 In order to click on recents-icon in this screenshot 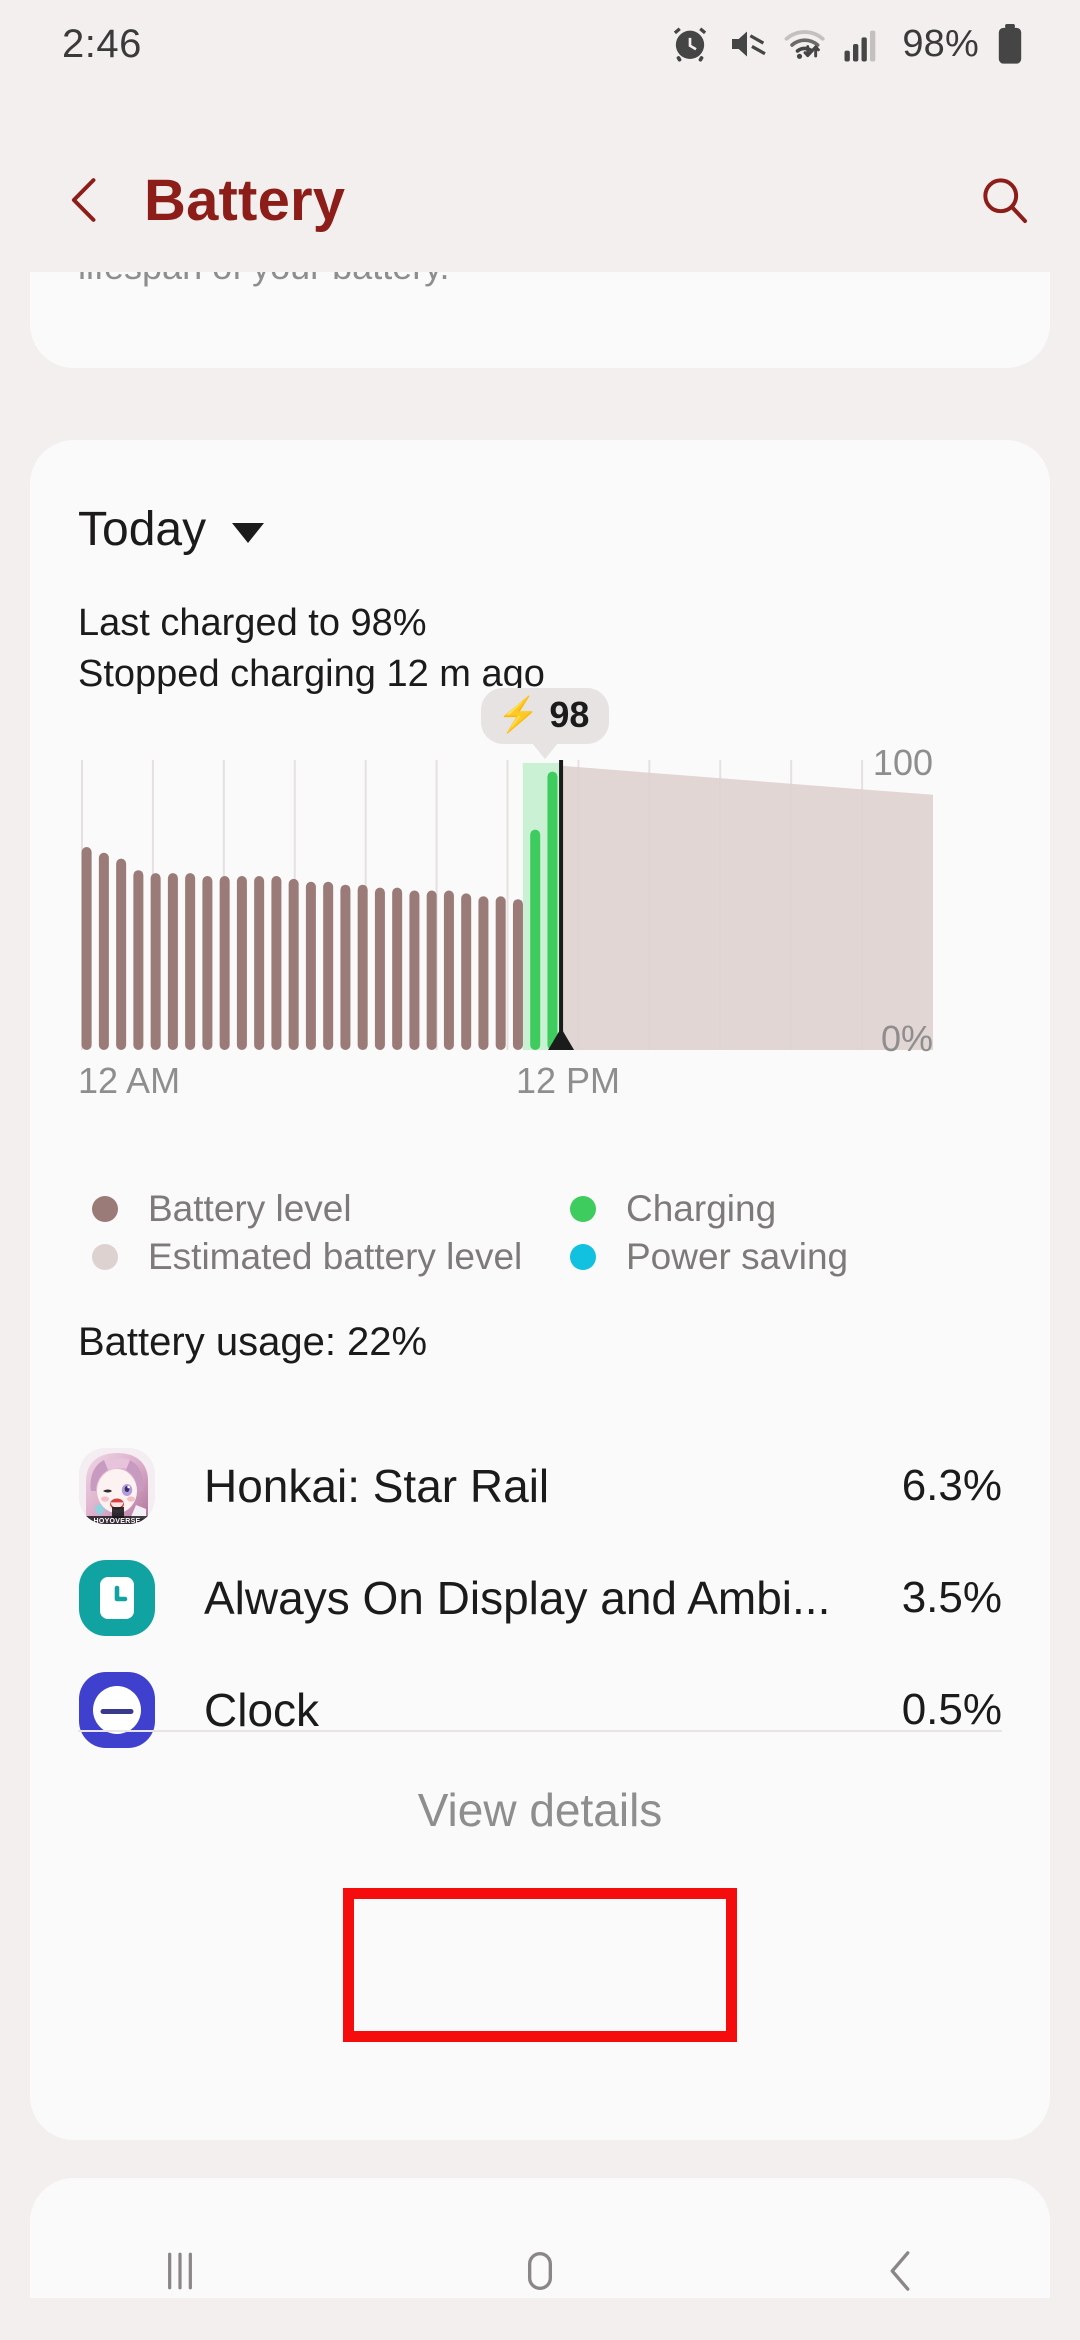, I will do `click(180, 2271)`.